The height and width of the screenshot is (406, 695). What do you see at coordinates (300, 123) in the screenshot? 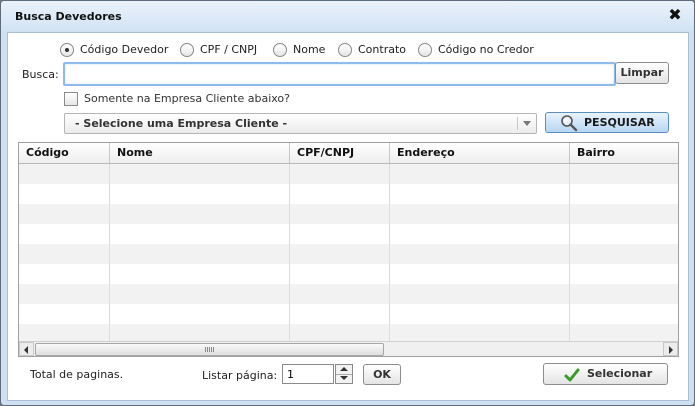
I see `company-select: - Selecione uma Empresa Cliente -` at bounding box center [300, 123].